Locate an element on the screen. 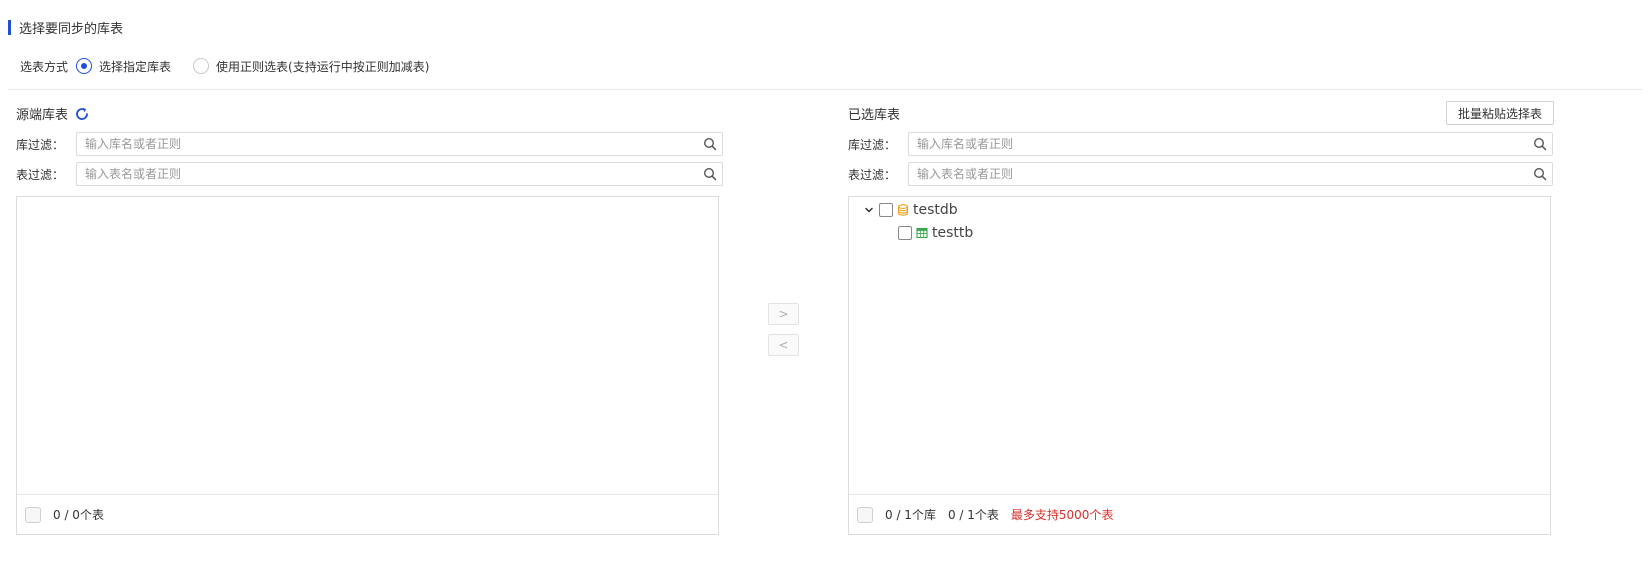  selected-table-count: 0 / 1个表 is located at coordinates (973, 515).